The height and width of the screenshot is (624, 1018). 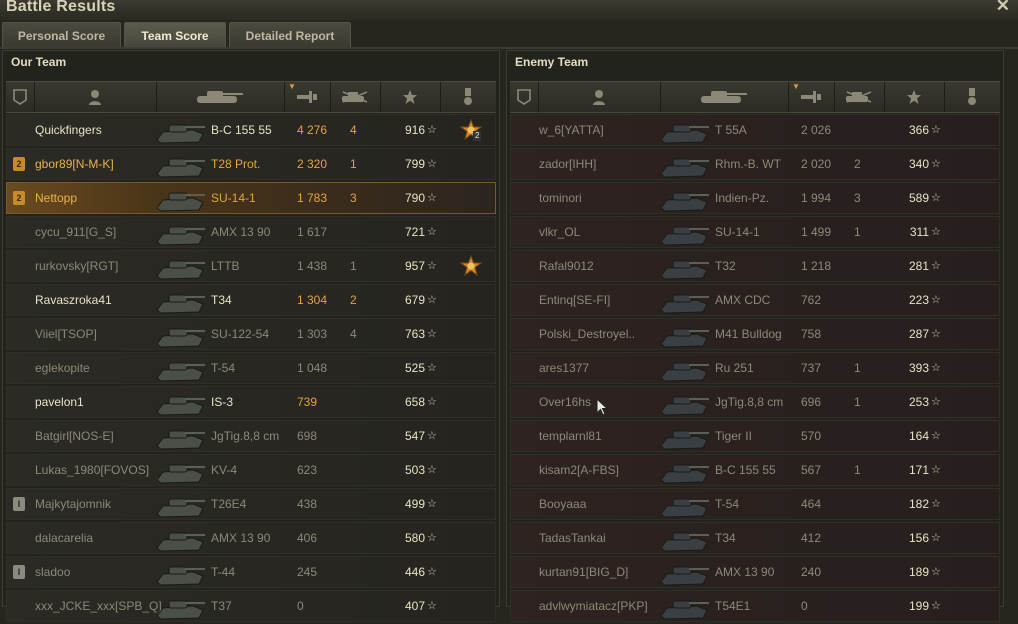 What do you see at coordinates (566, 266) in the screenshot?
I see `player-name: Rafal9012` at bounding box center [566, 266].